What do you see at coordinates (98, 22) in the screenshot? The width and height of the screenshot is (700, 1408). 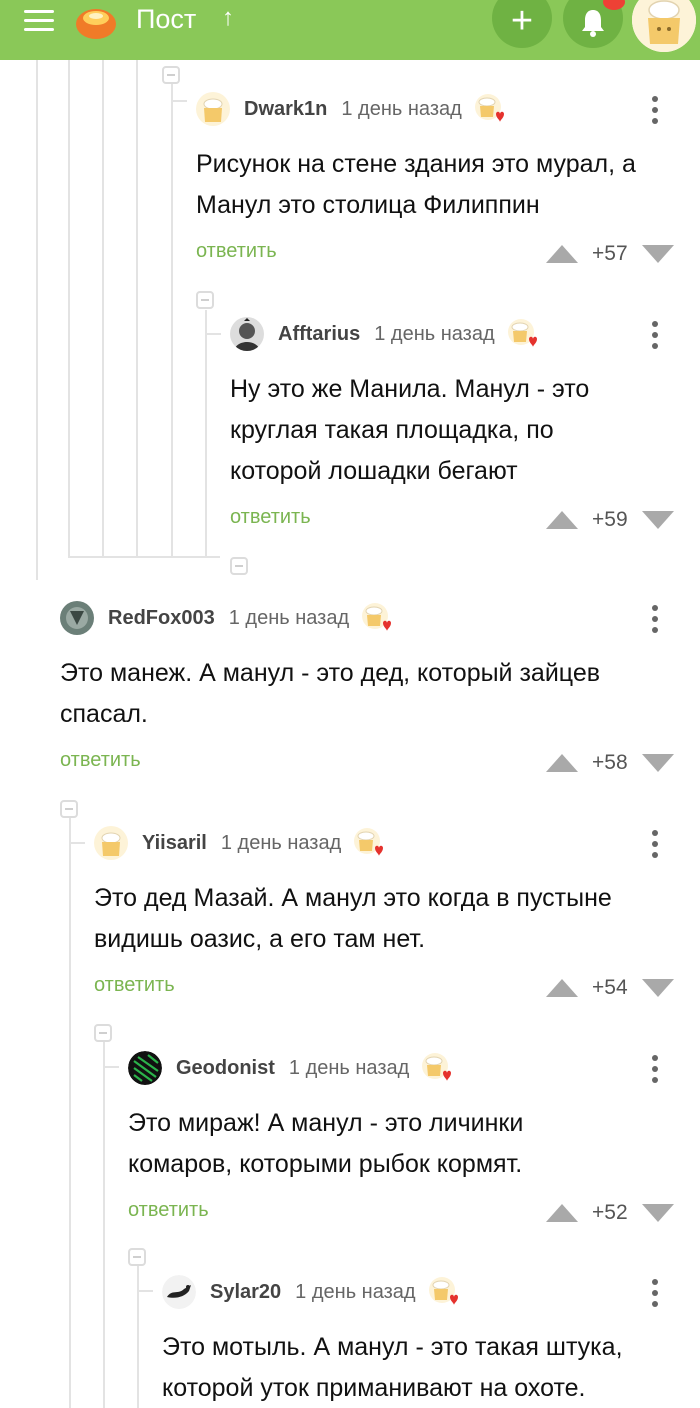 I see `logo-icon` at bounding box center [98, 22].